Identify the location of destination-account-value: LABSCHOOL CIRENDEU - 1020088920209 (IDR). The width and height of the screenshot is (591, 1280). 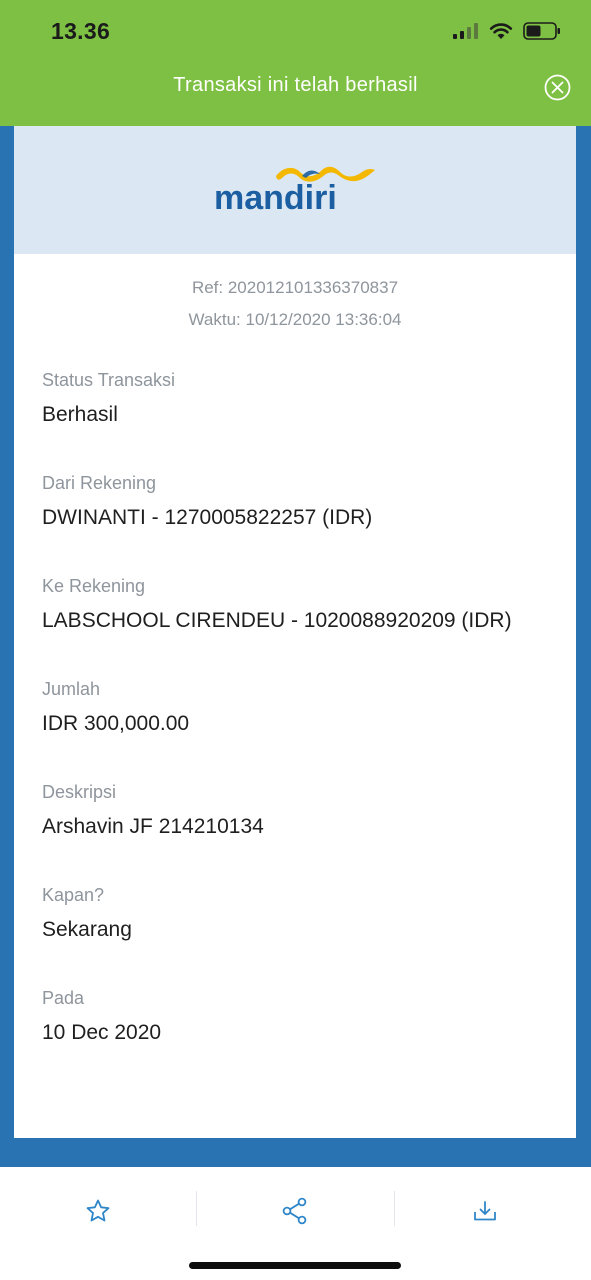
(277, 620).